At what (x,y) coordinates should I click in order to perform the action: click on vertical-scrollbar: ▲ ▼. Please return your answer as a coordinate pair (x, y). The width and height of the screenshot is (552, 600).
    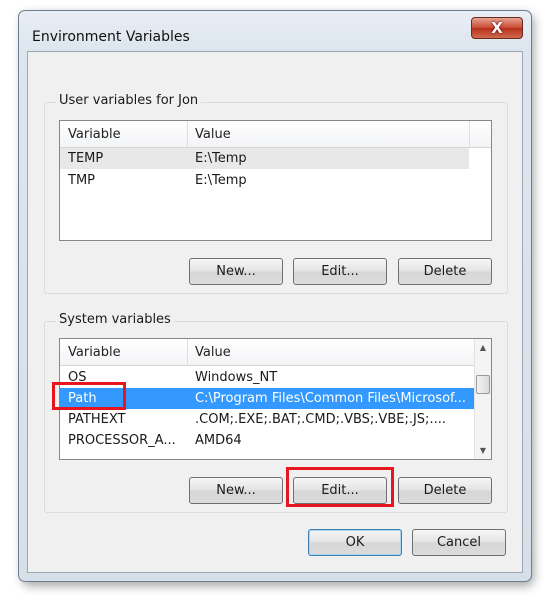
    Looking at the image, I should click on (482, 399).